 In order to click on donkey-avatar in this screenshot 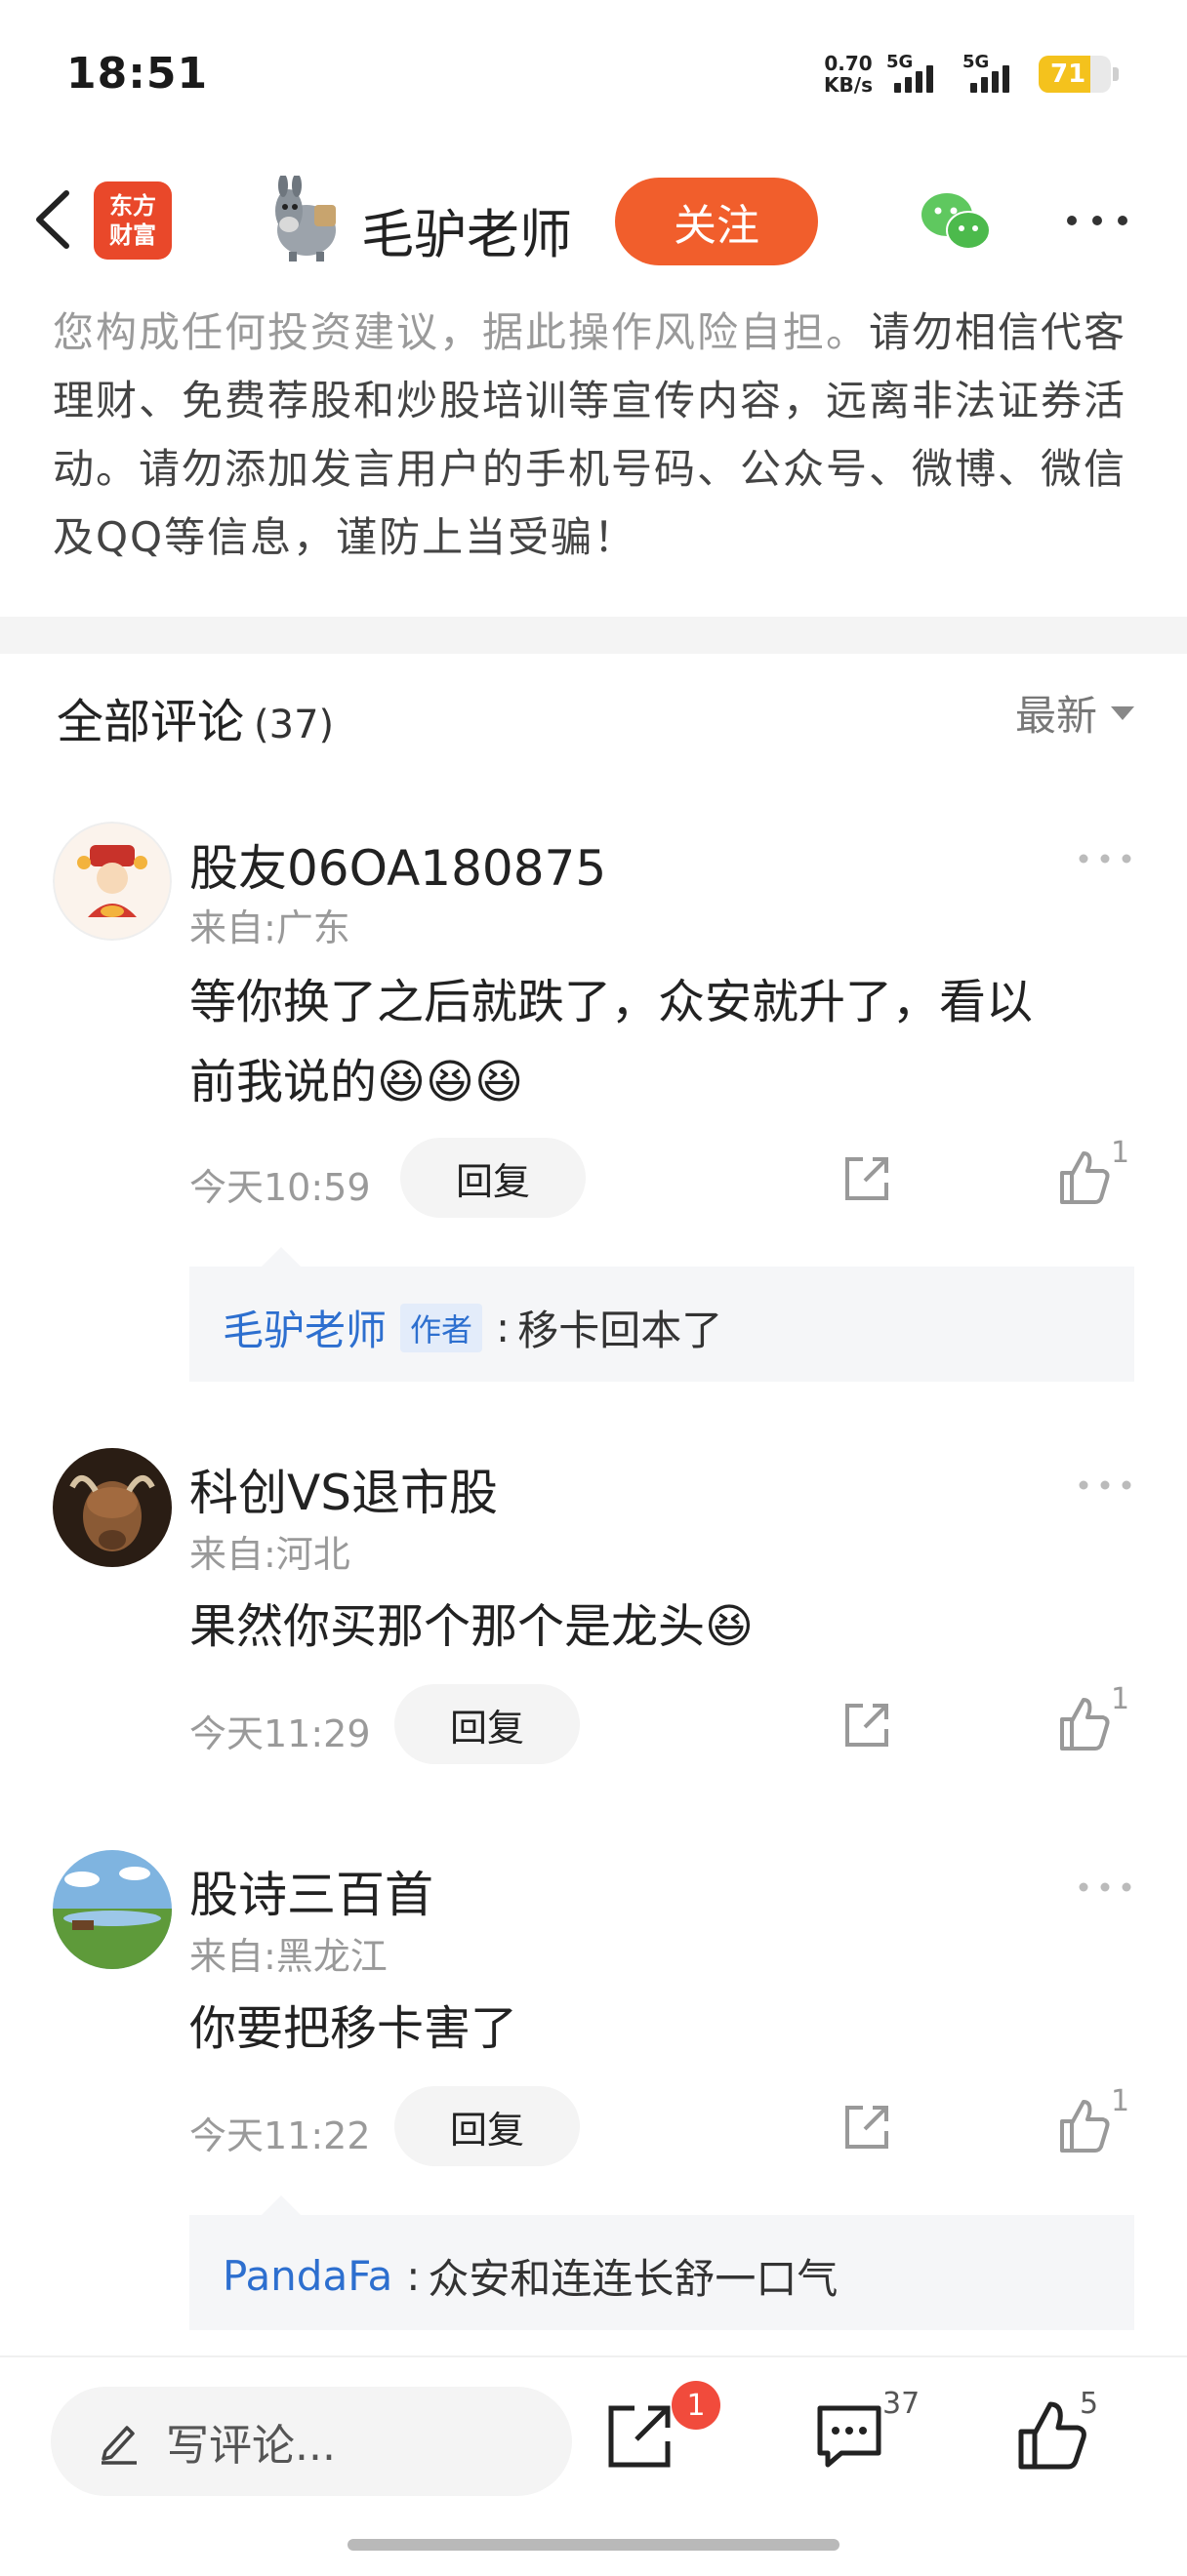, I will do `click(302, 219)`.